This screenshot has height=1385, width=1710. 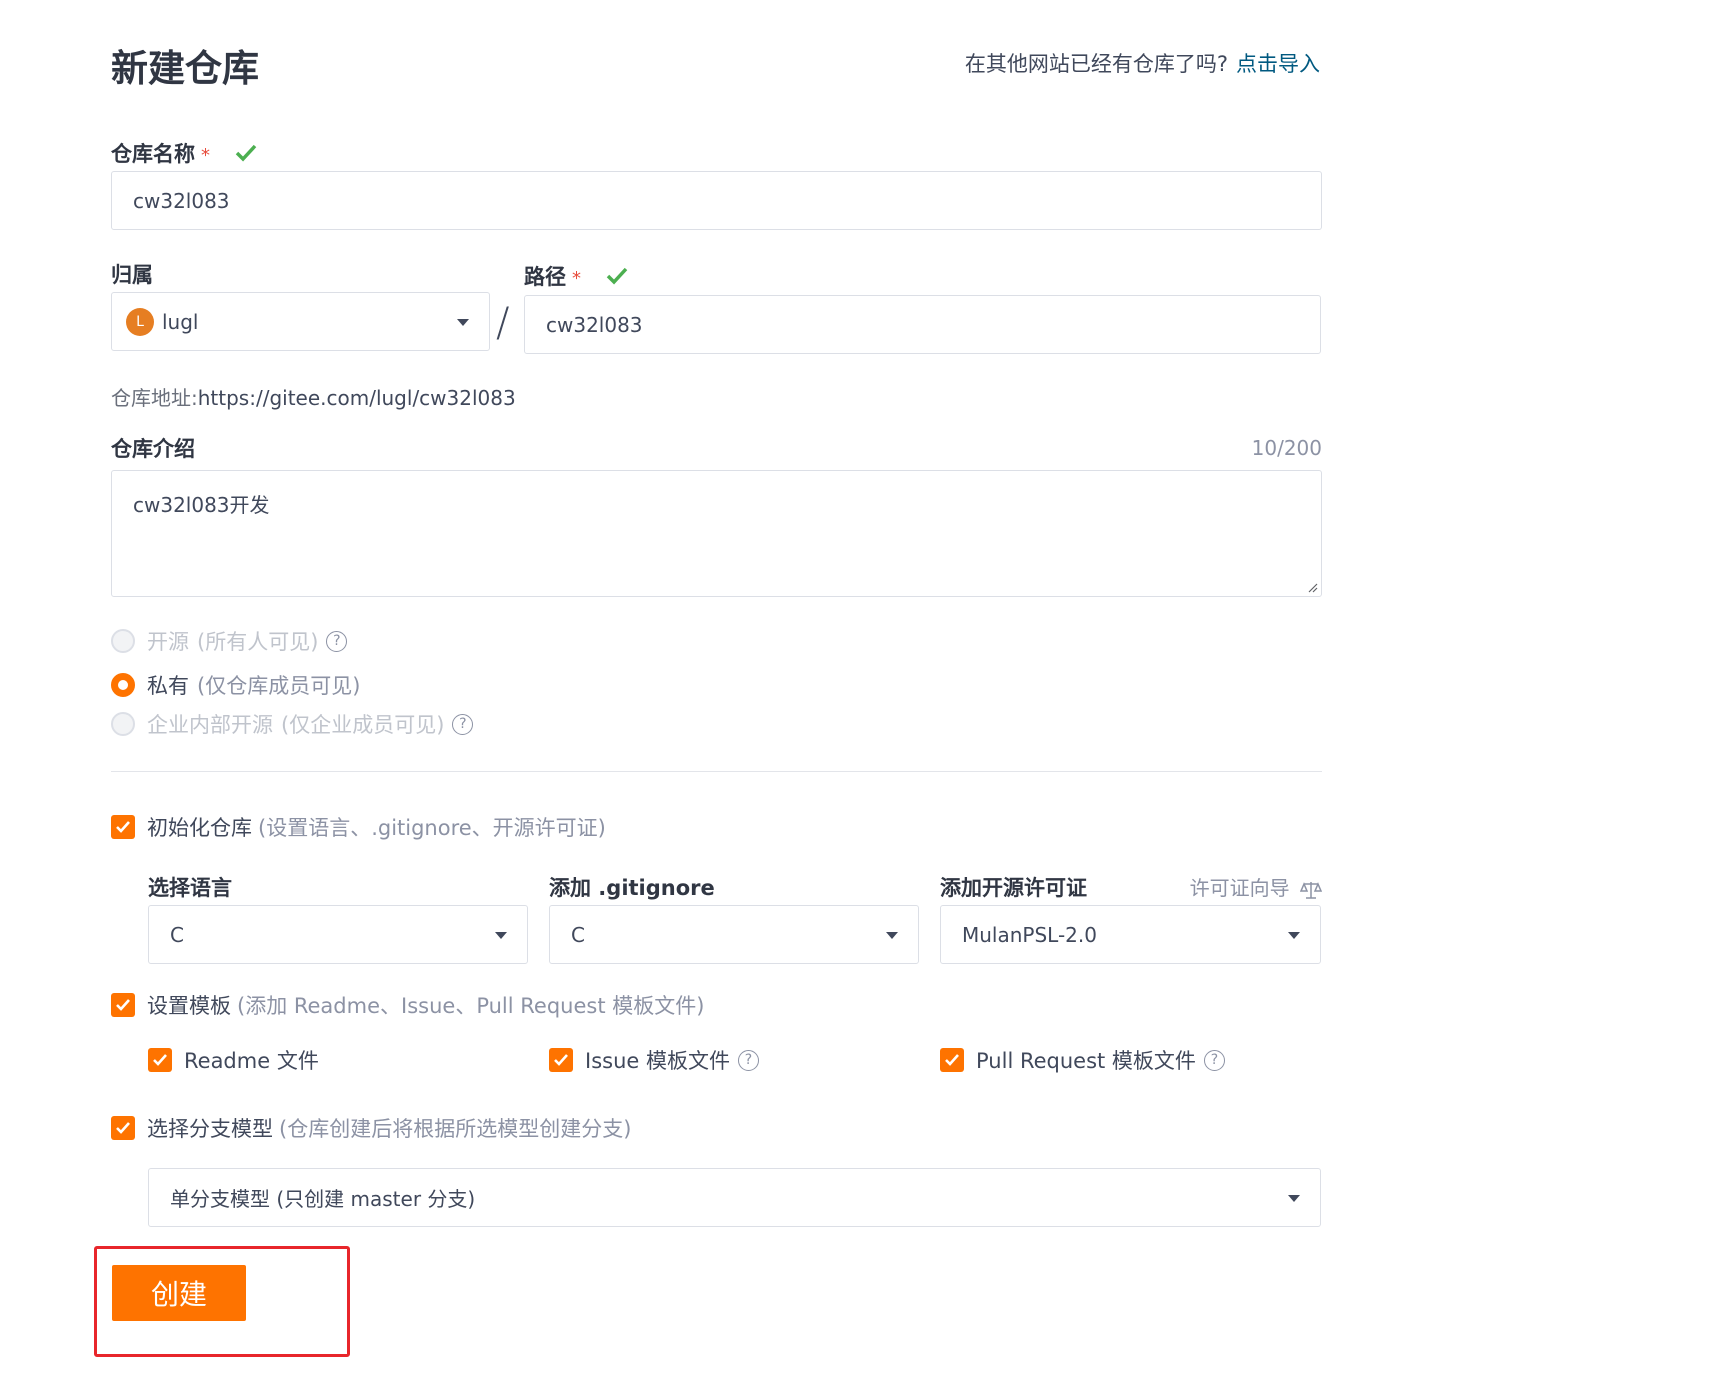 I want to click on address-url: https://gitee.com/lugl/cw32l083, so click(x=356, y=398).